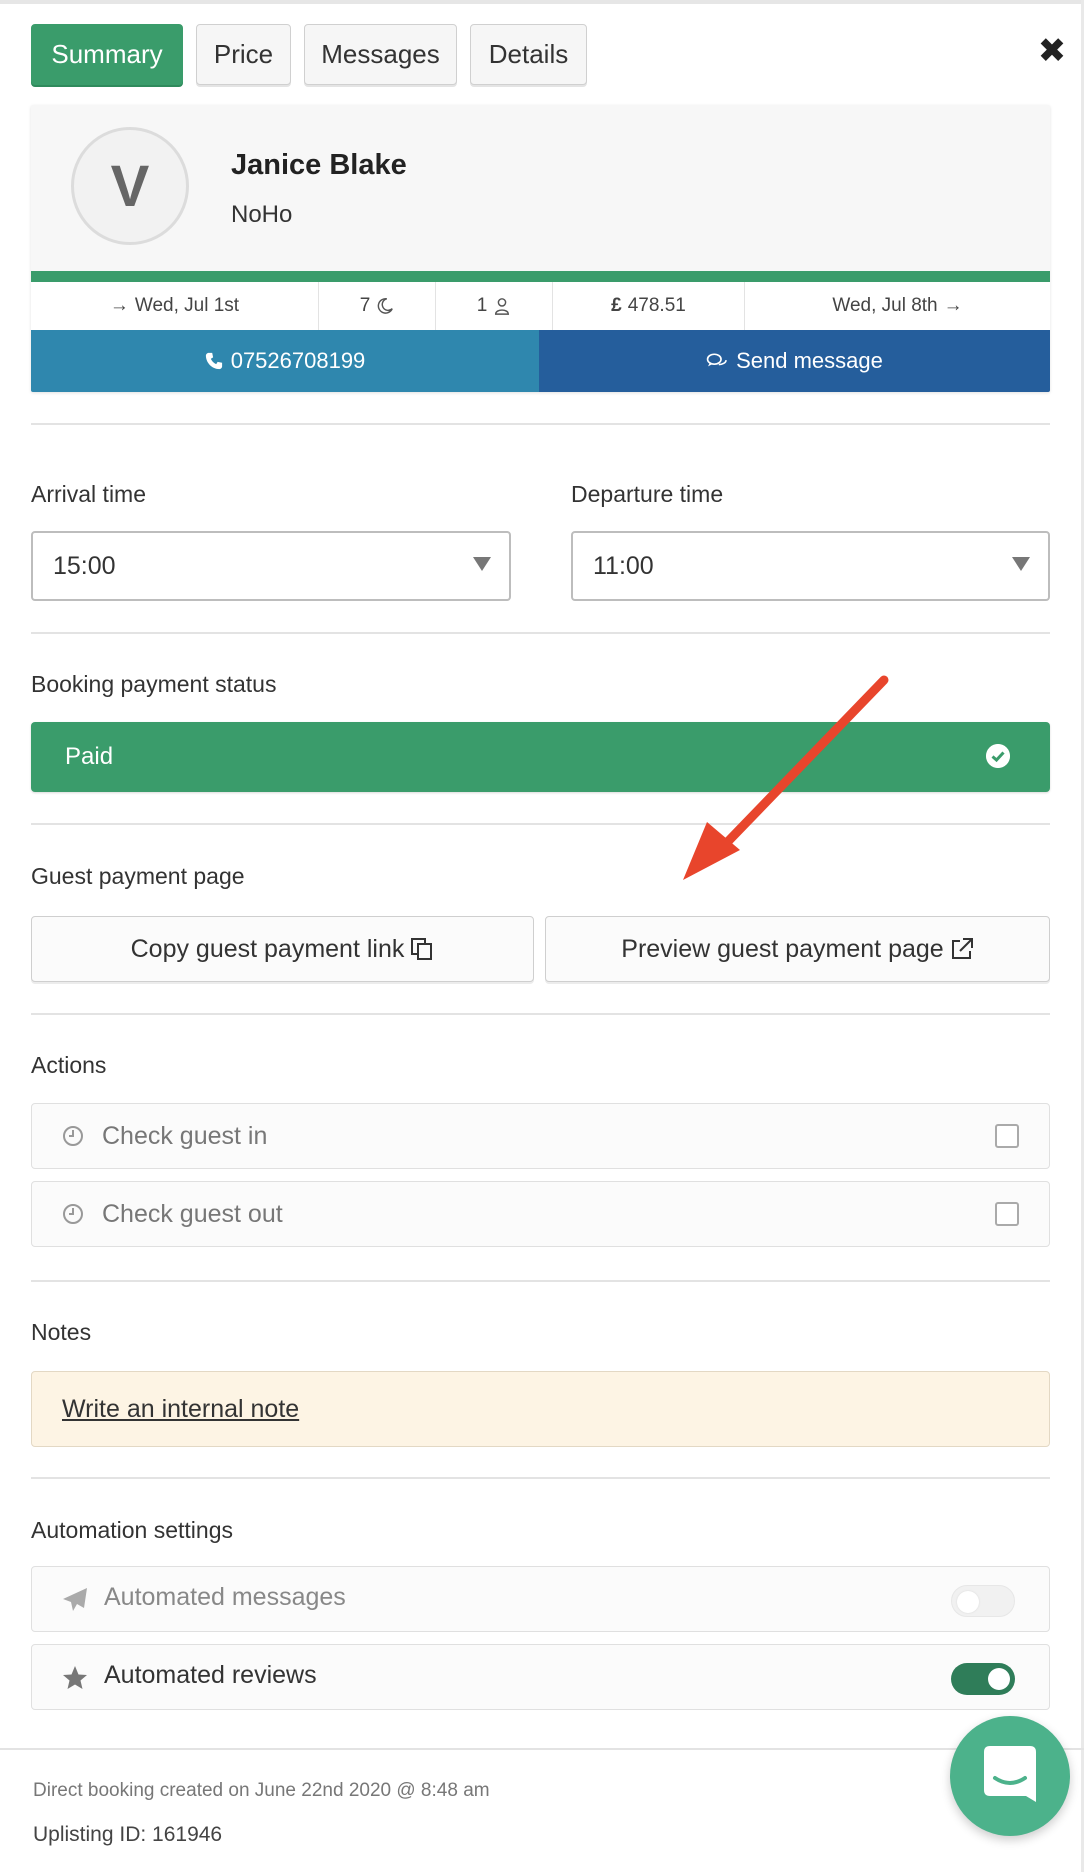 Image resolution: width=1084 pixels, height=1872 pixels. I want to click on departure-time-label: Departure time, so click(647, 494).